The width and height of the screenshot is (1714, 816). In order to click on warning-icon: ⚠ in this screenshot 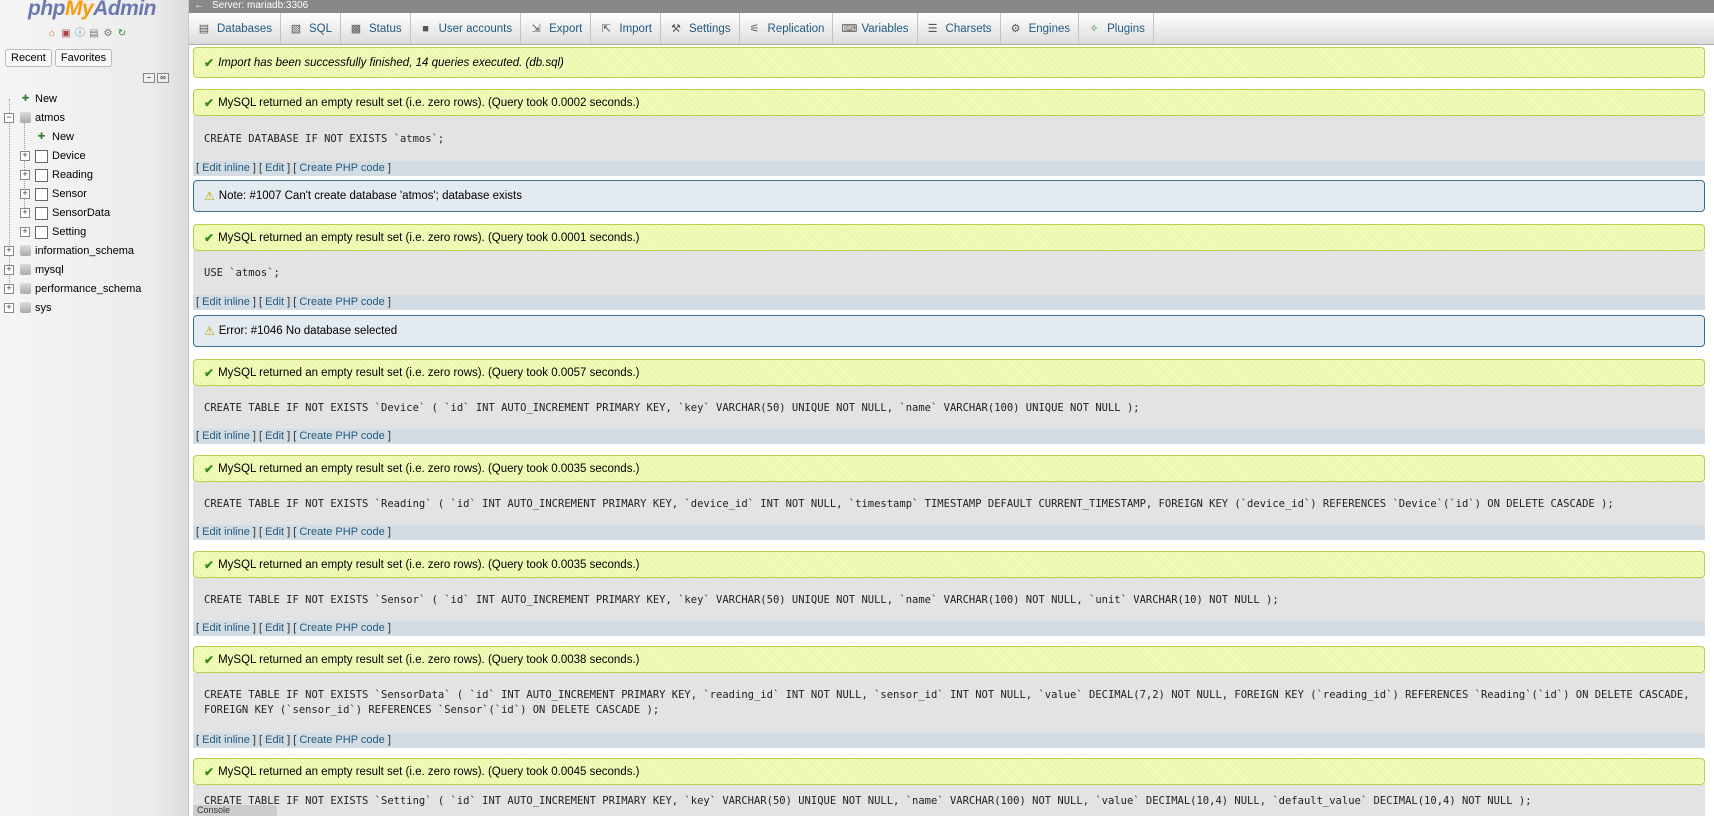, I will do `click(209, 196)`.